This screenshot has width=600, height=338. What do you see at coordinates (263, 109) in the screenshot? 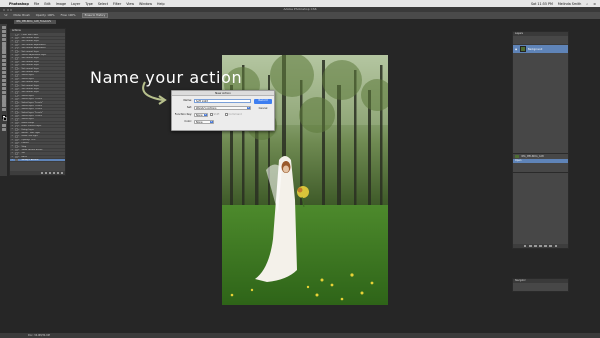
I see `cancel-button: Cancel` at bounding box center [263, 109].